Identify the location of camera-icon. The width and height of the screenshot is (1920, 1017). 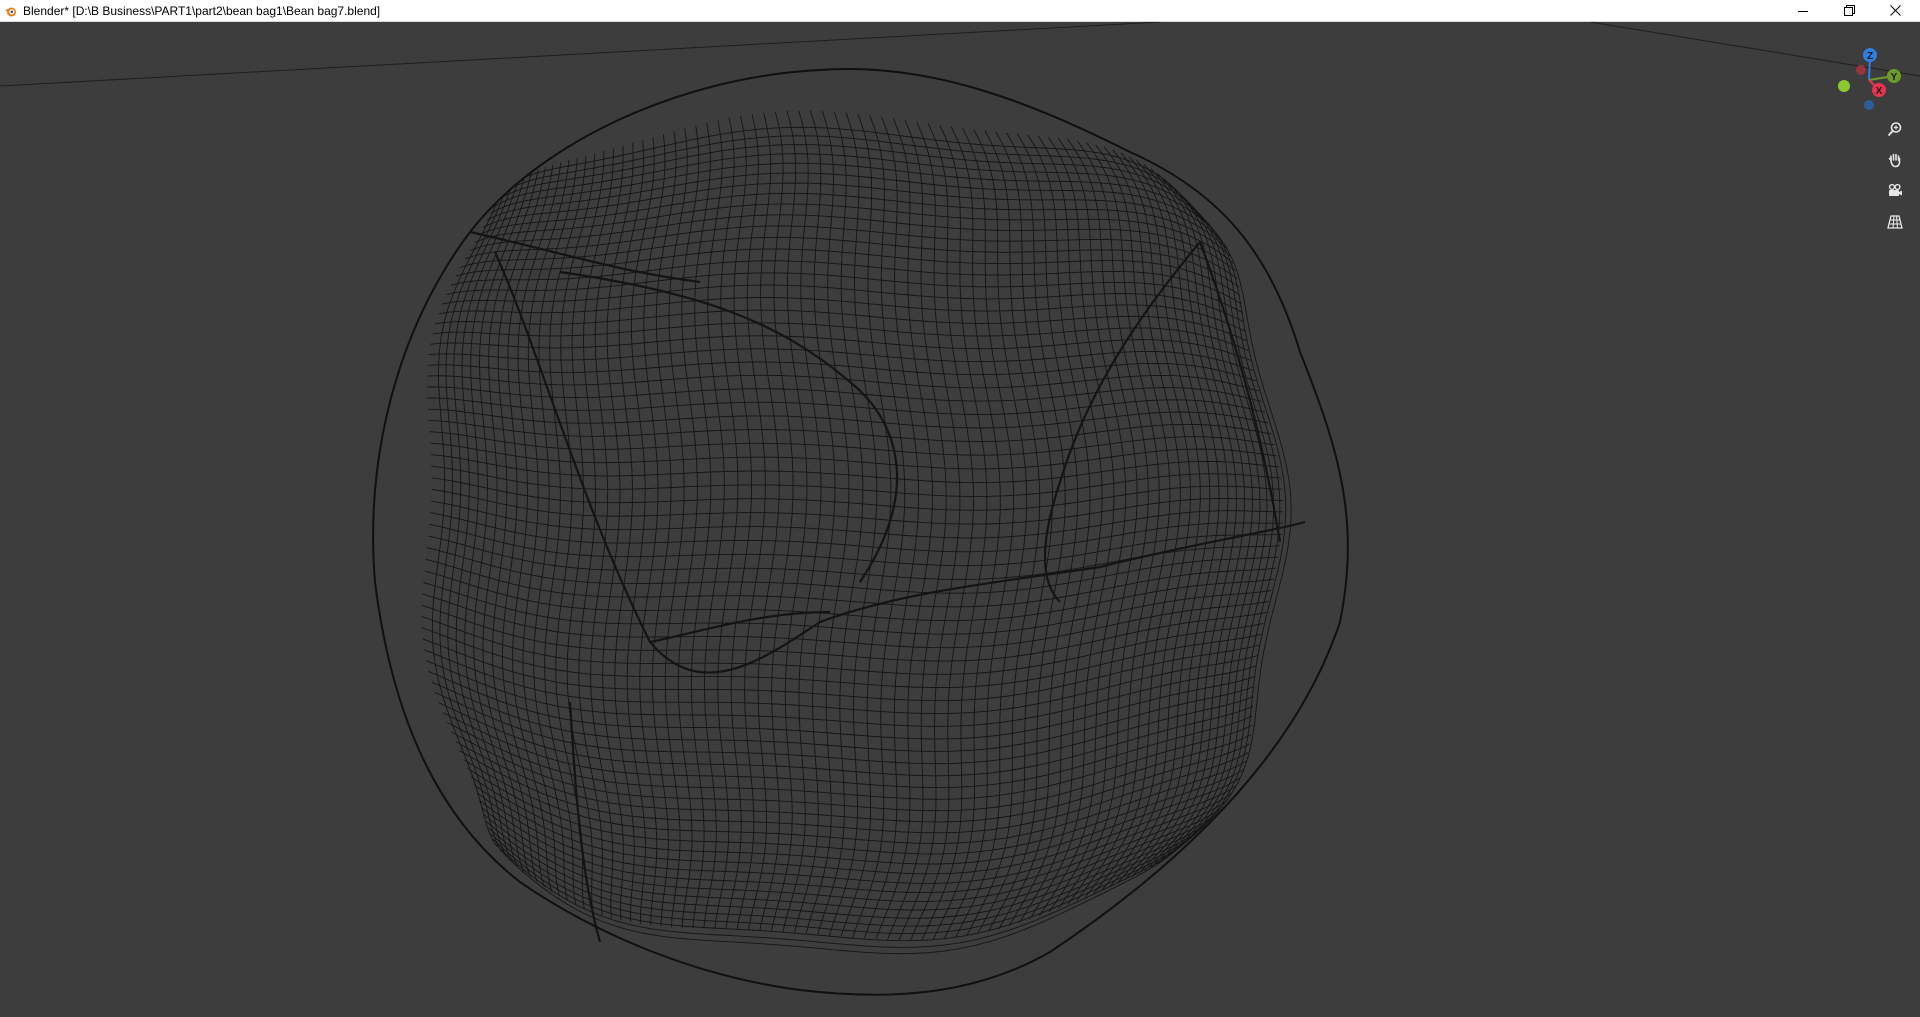
(1895, 189).